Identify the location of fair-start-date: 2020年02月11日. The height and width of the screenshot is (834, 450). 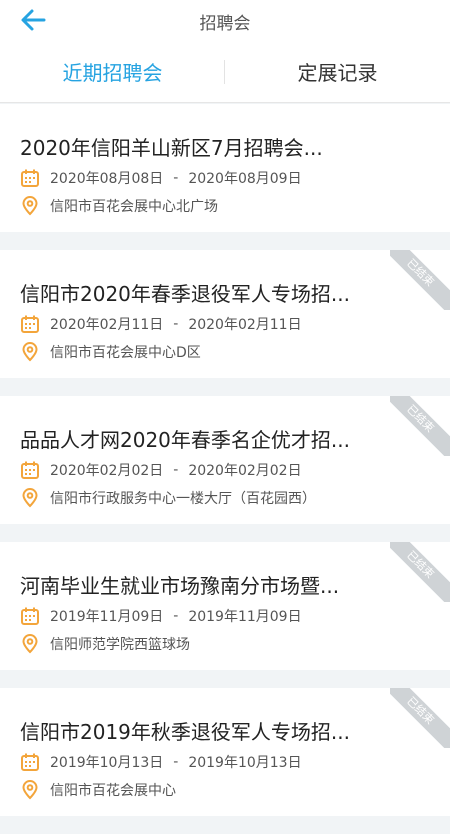
(107, 325).